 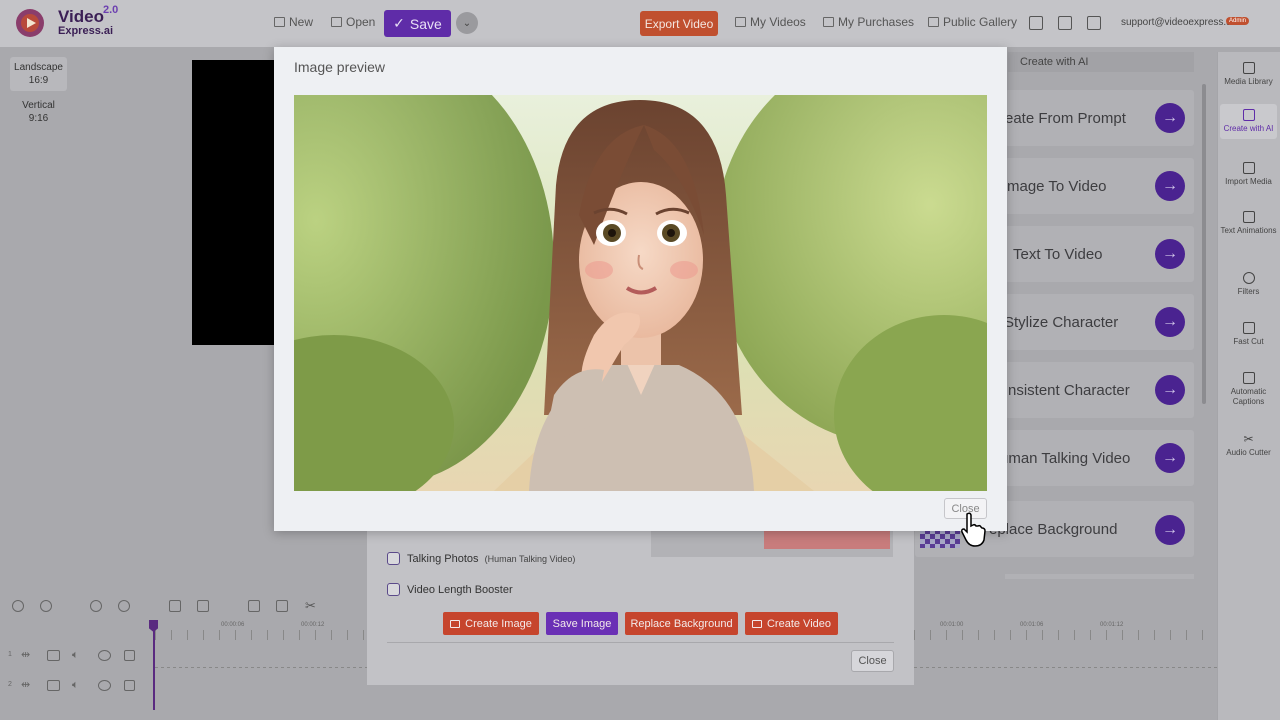 What do you see at coordinates (340, 67) in the screenshot?
I see `modal-title: Image preview` at bounding box center [340, 67].